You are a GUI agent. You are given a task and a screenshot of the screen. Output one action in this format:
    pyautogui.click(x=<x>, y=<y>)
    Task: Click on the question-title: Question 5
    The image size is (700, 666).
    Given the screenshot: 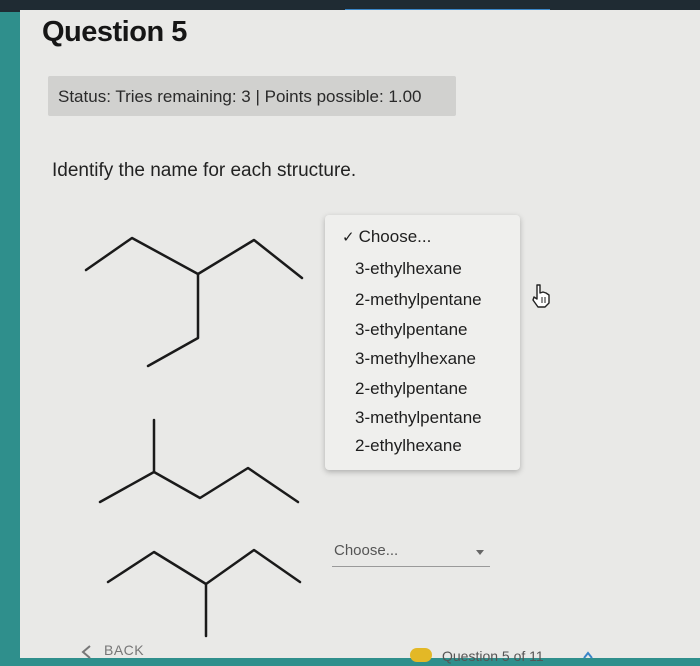 What is the action you would take?
    pyautogui.click(x=114, y=32)
    